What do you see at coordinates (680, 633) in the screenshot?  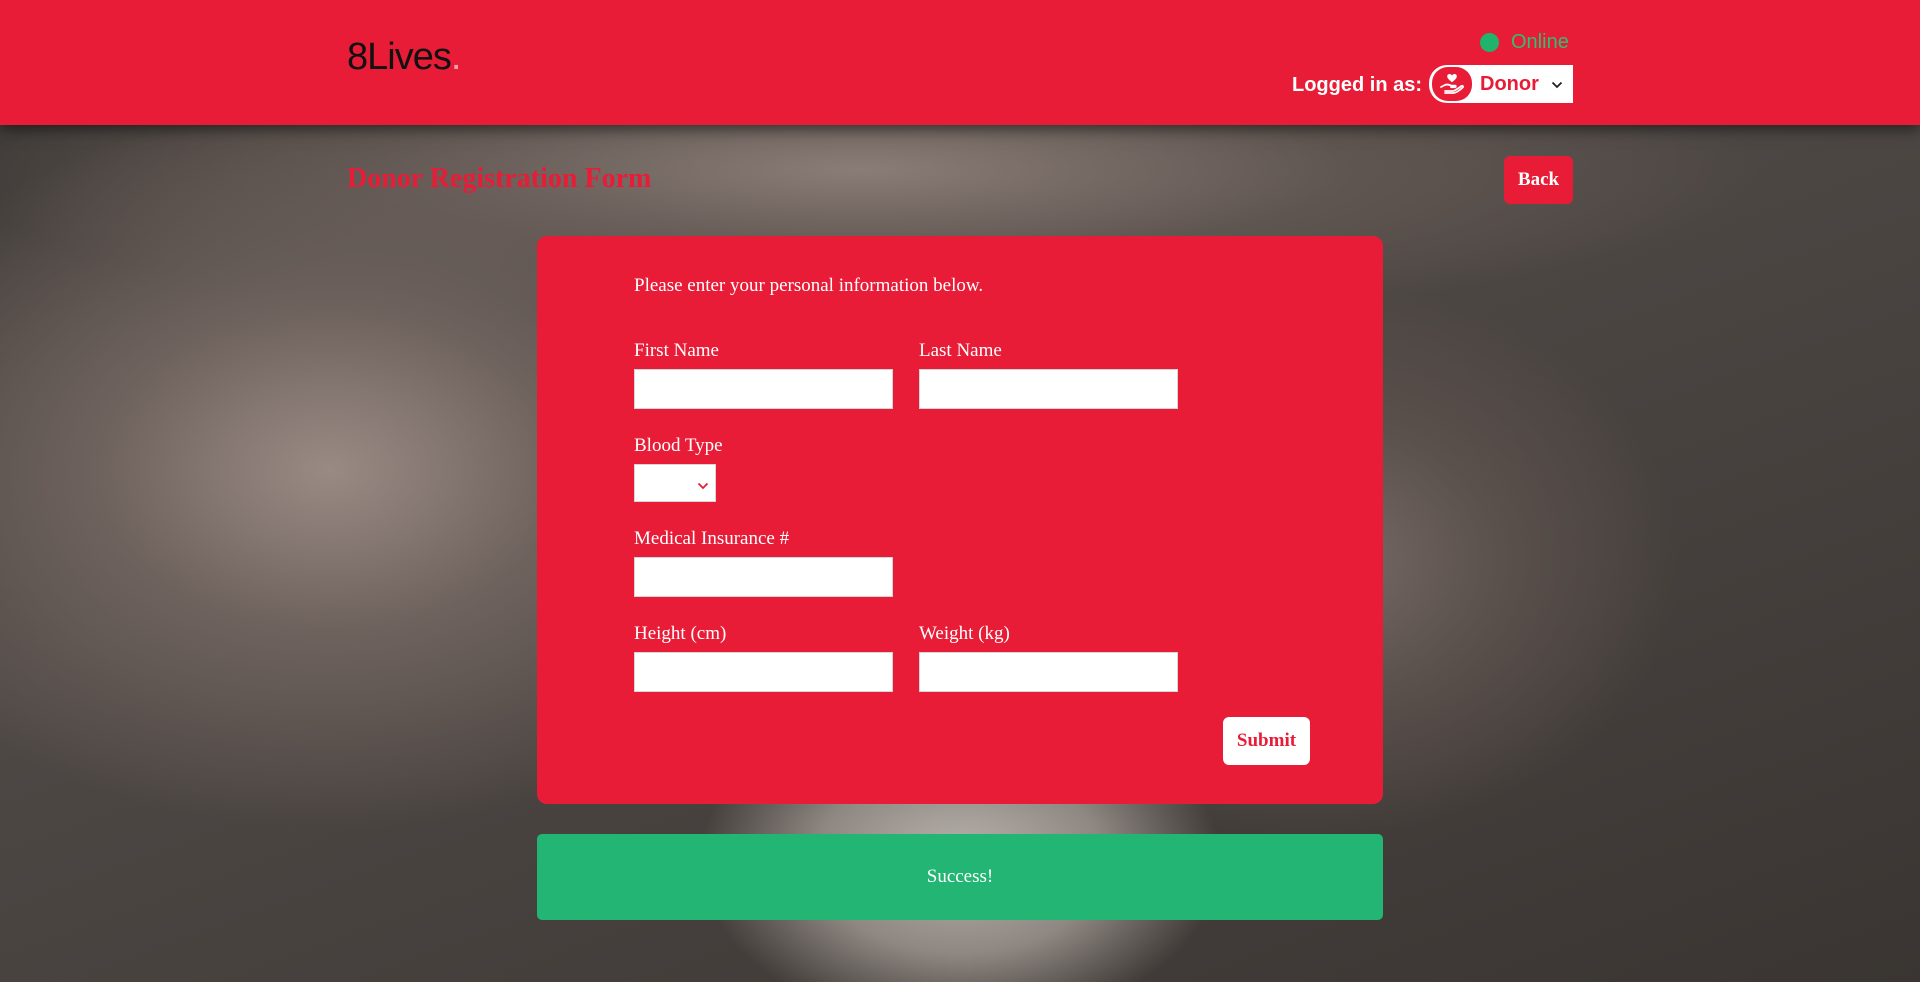 I see `height-label: Height (cm)` at bounding box center [680, 633].